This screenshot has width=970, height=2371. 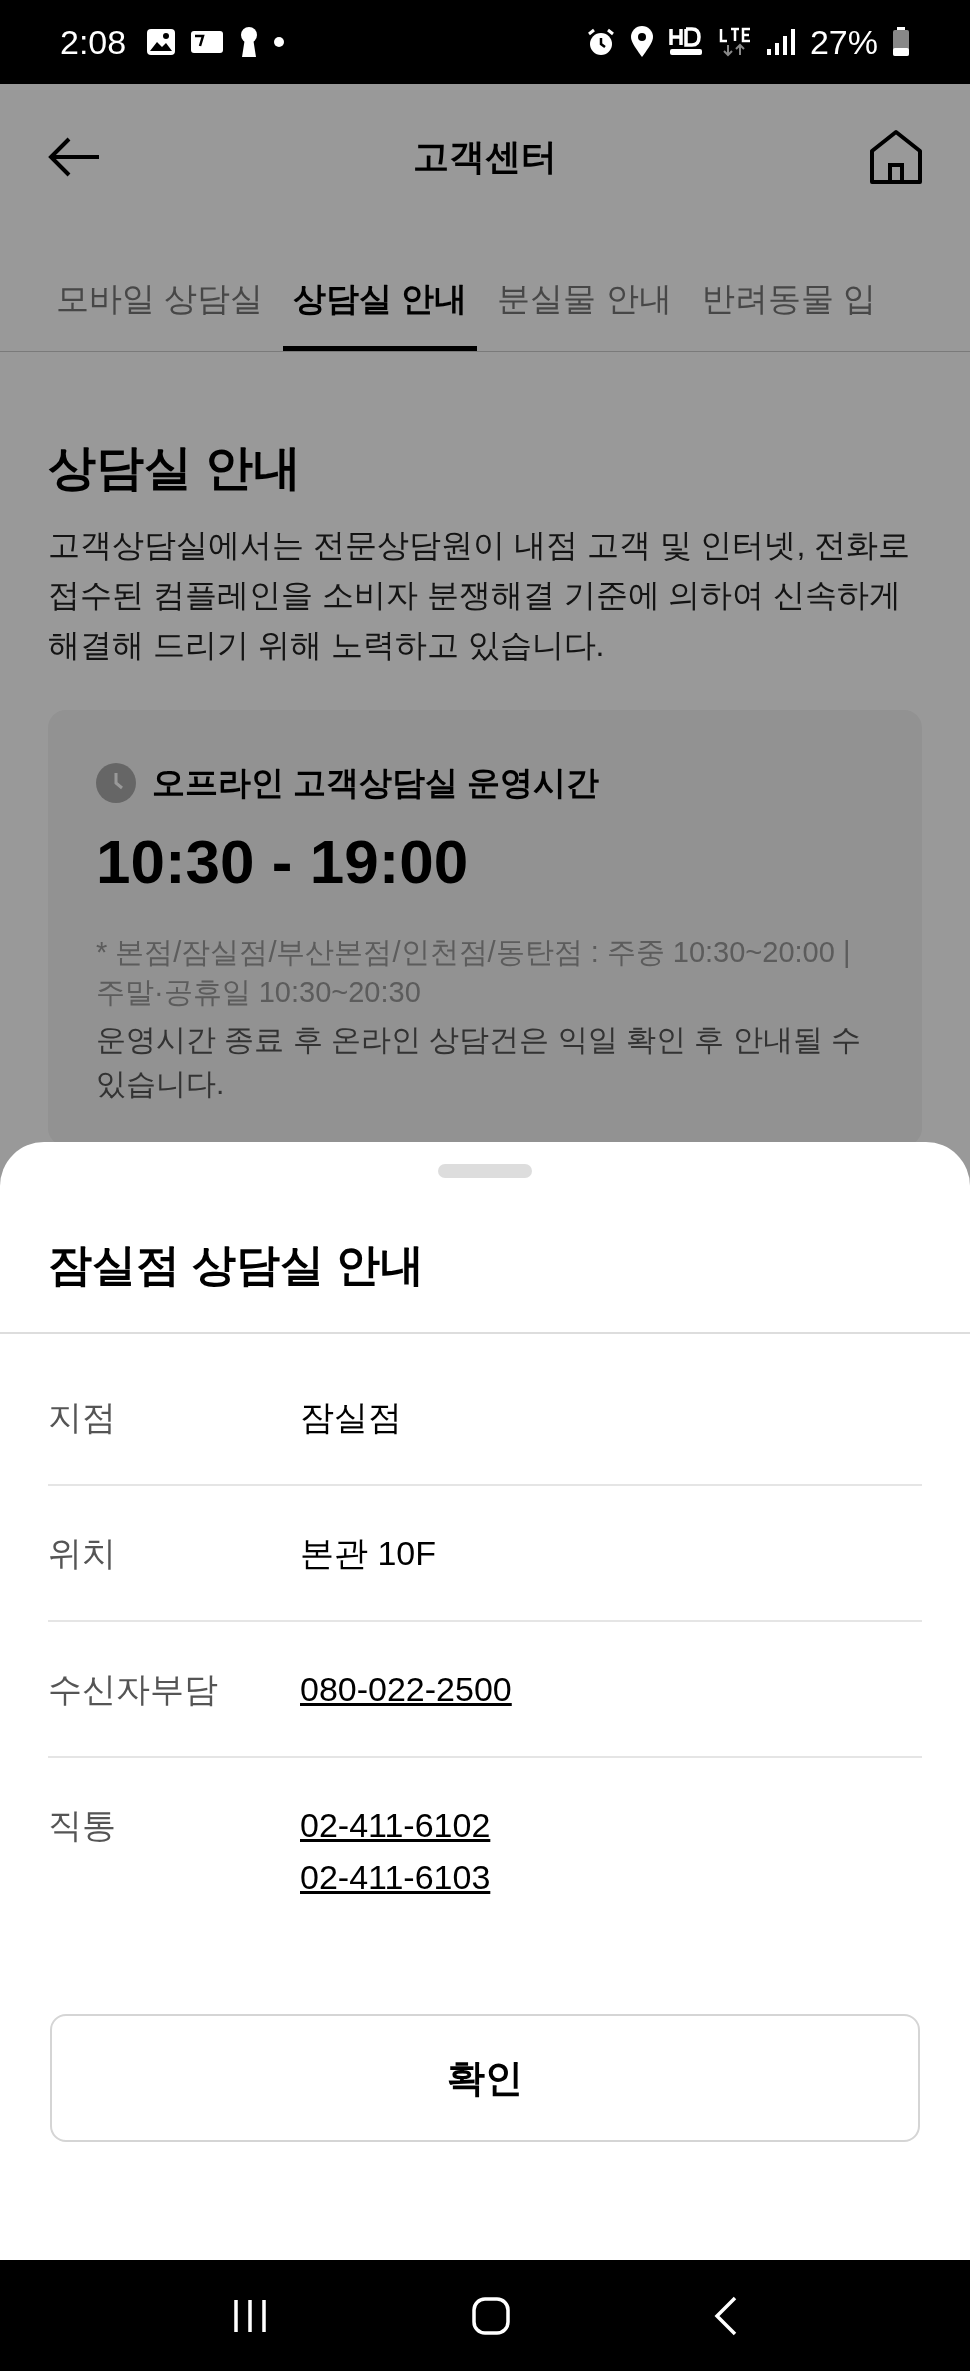 I want to click on back-arrow-icon, so click(x=74, y=157).